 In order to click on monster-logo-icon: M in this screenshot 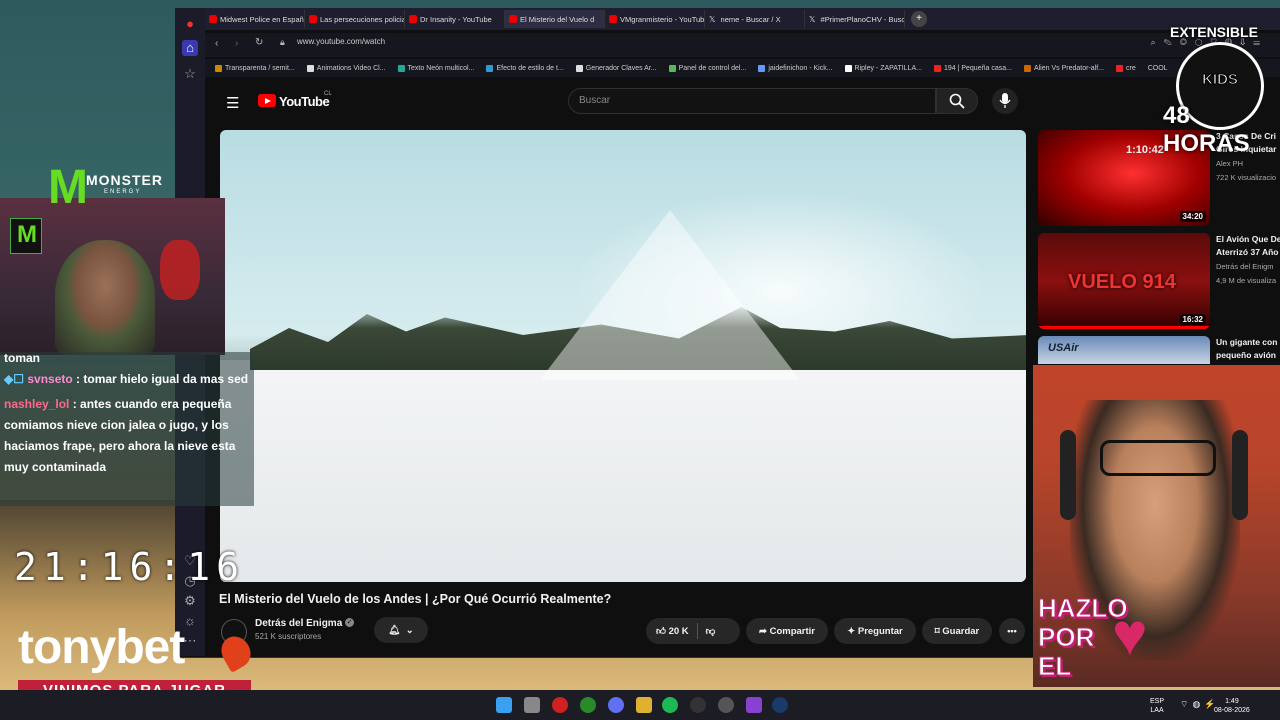, I will do `click(27, 234)`.